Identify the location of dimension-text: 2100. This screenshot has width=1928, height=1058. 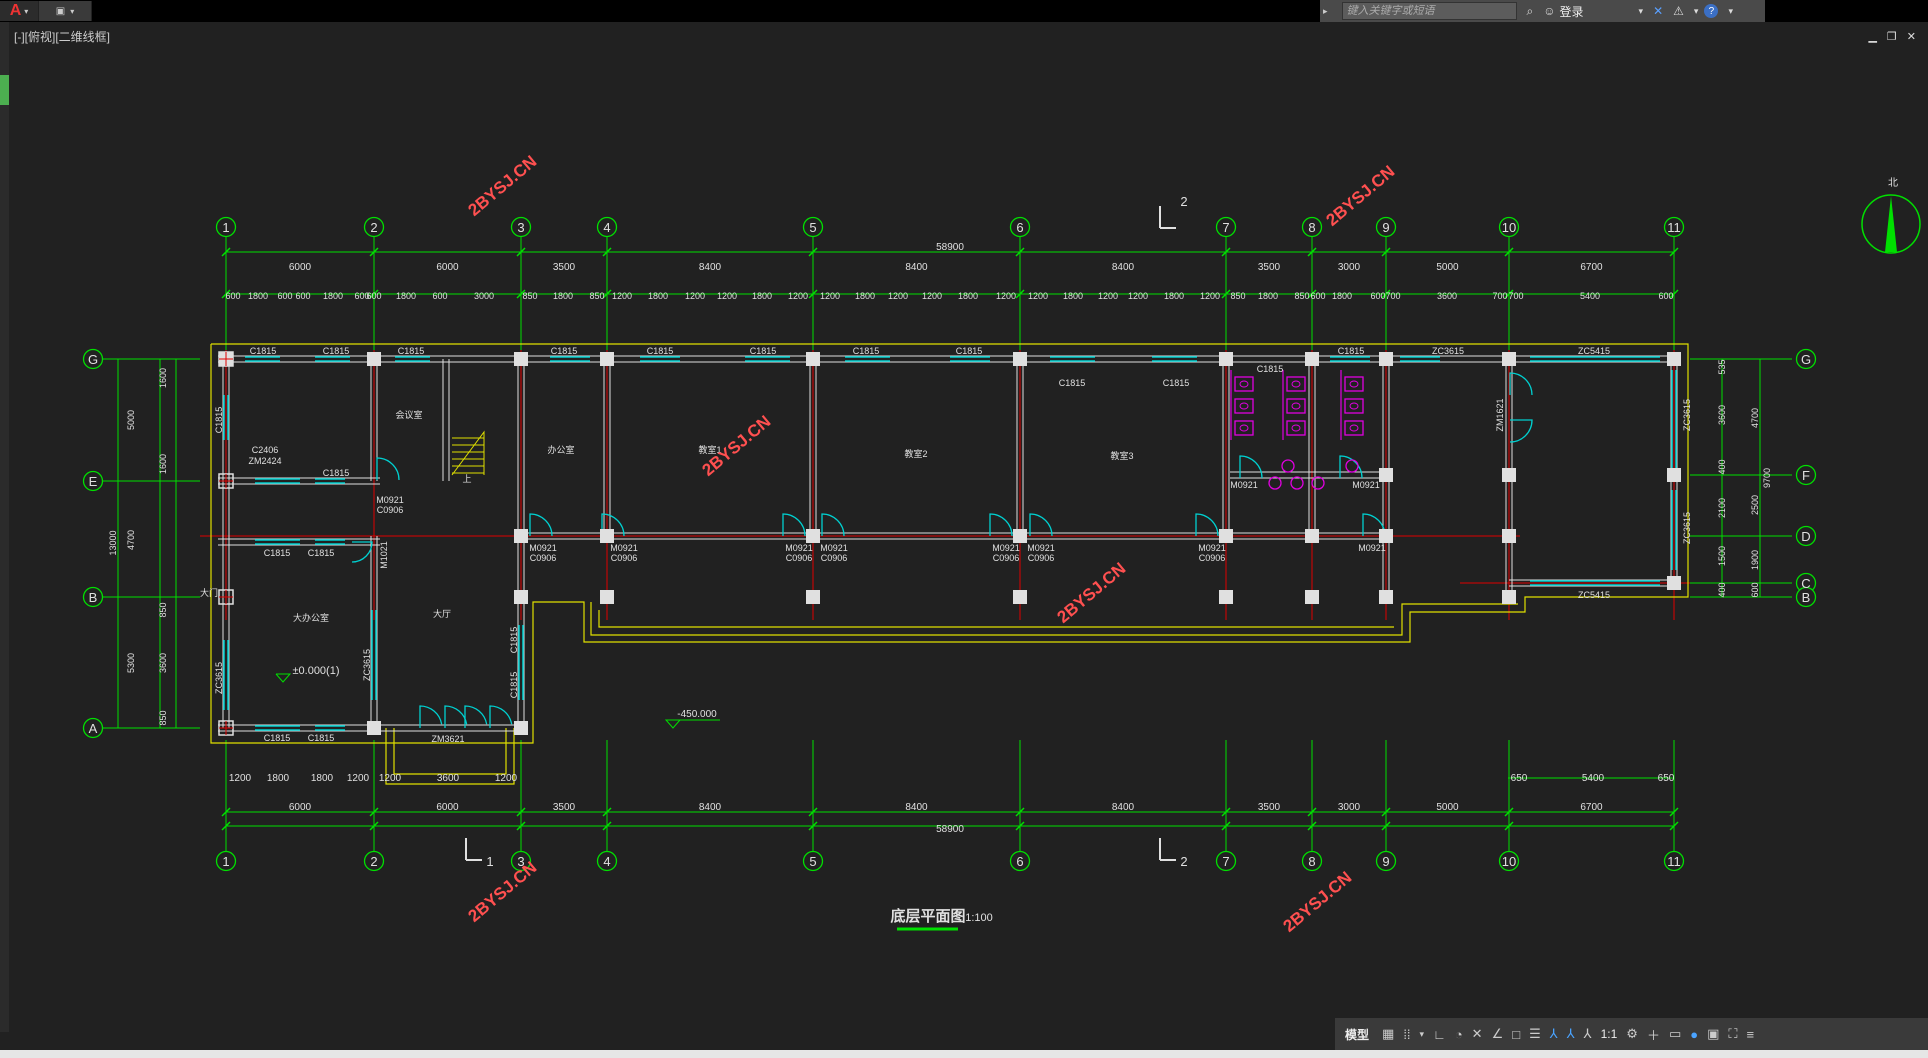
(1722, 508).